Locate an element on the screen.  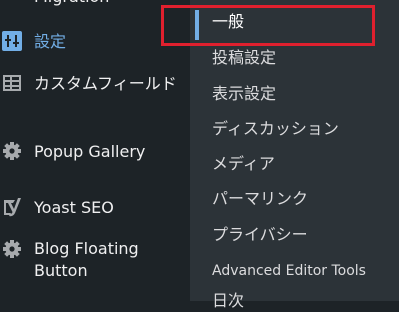
sidebar-item-popup-gallery: Popup Gallery is located at coordinates (95, 152).